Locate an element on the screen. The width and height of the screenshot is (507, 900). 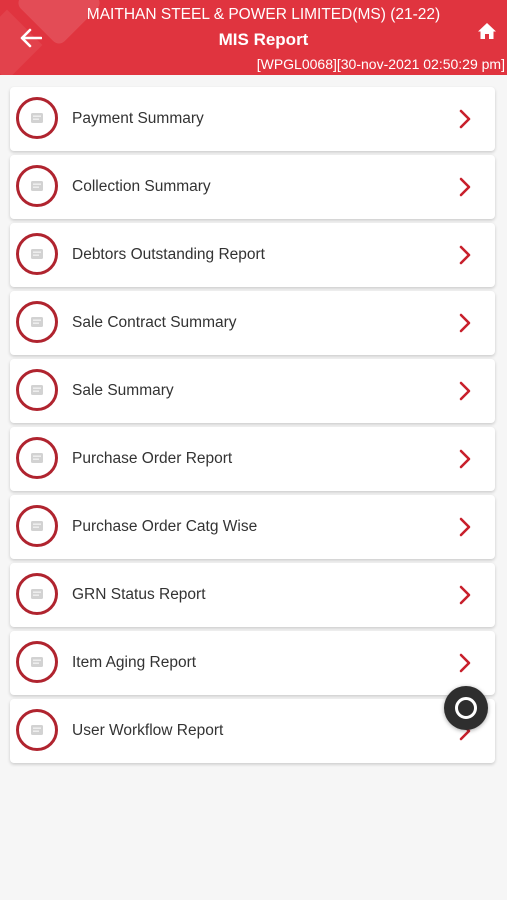
report-item-label: User Workflow Report is located at coordinates (148, 730).